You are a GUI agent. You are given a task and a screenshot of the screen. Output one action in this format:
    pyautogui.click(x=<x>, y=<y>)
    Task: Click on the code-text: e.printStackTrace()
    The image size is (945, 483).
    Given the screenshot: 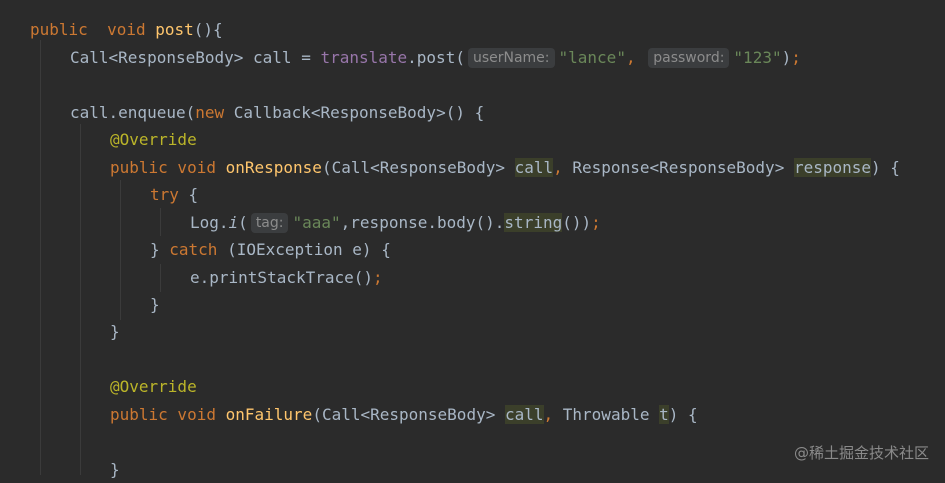 What is the action you would take?
    pyautogui.click(x=282, y=277)
    